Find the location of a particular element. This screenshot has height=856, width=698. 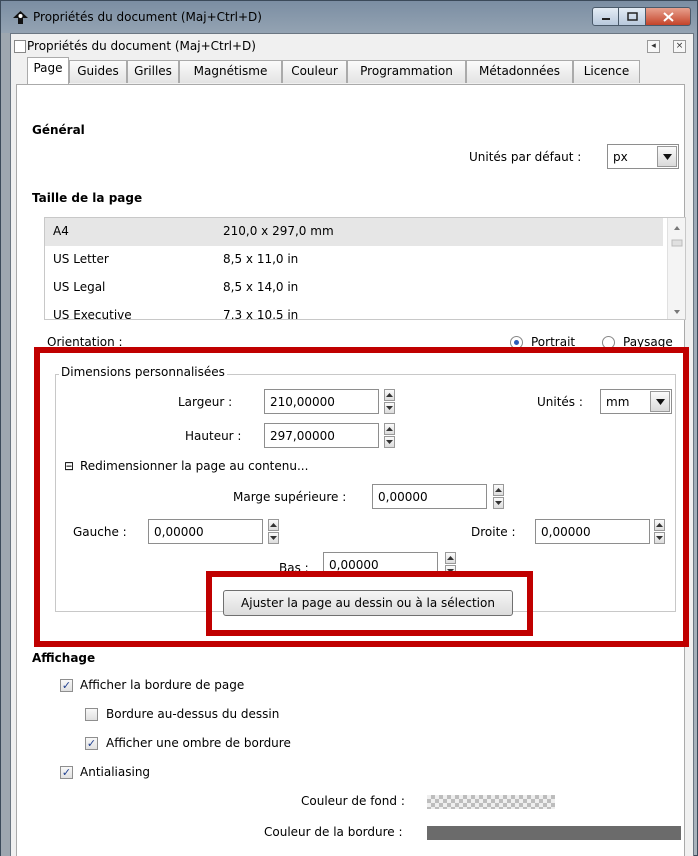

left-margin-stepper is located at coordinates (273, 531).